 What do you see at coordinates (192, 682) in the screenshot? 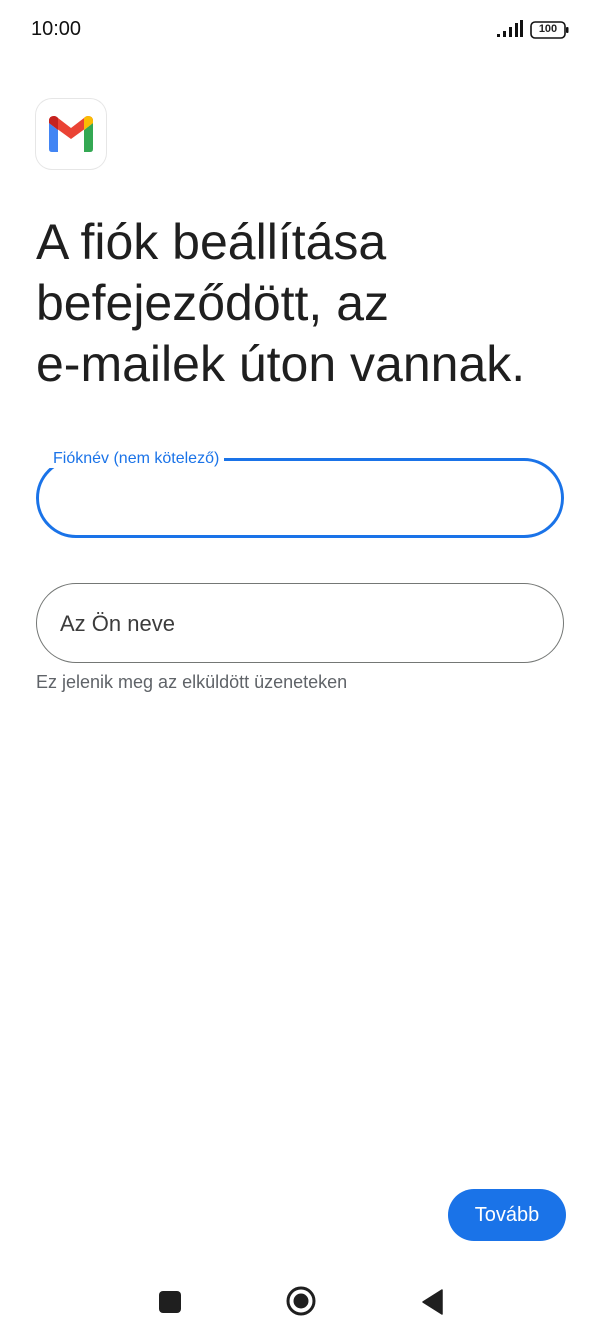
I see `your-name-helper-text: Ez jelenik meg az elküldött üzeneteken` at bounding box center [192, 682].